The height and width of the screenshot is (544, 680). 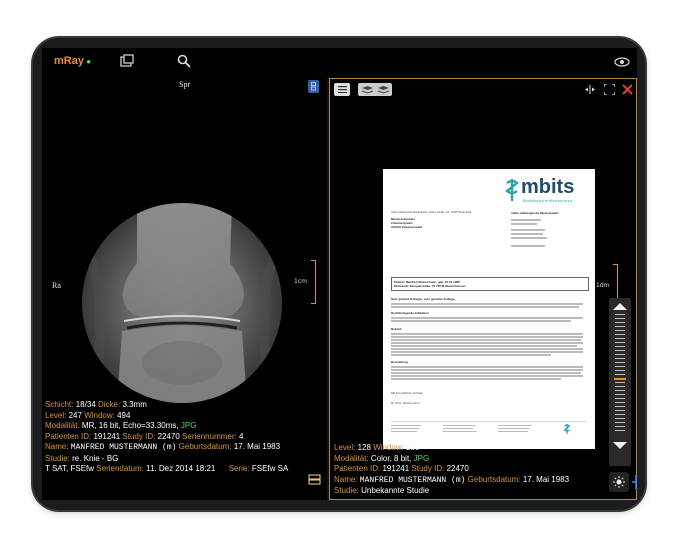 I want to click on fullscreen-icon, so click(x=609, y=89).